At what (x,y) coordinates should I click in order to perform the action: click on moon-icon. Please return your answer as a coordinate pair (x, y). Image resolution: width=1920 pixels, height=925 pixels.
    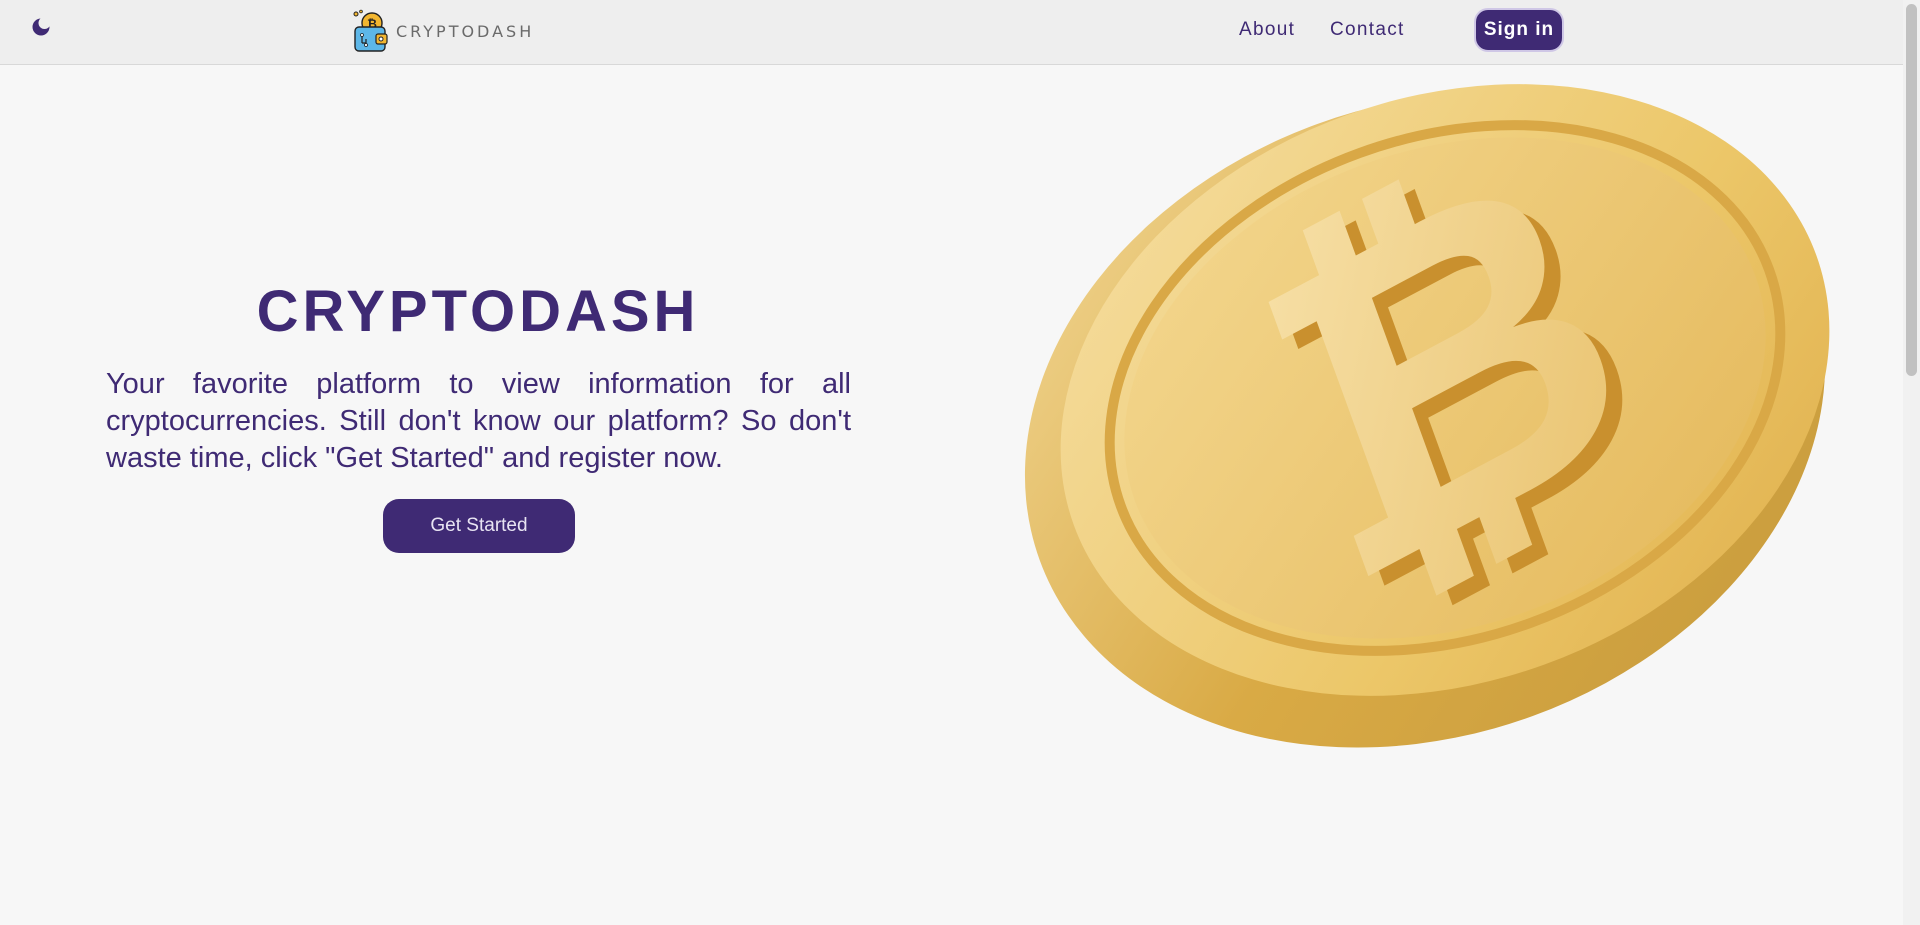
    Looking at the image, I should click on (41, 27).